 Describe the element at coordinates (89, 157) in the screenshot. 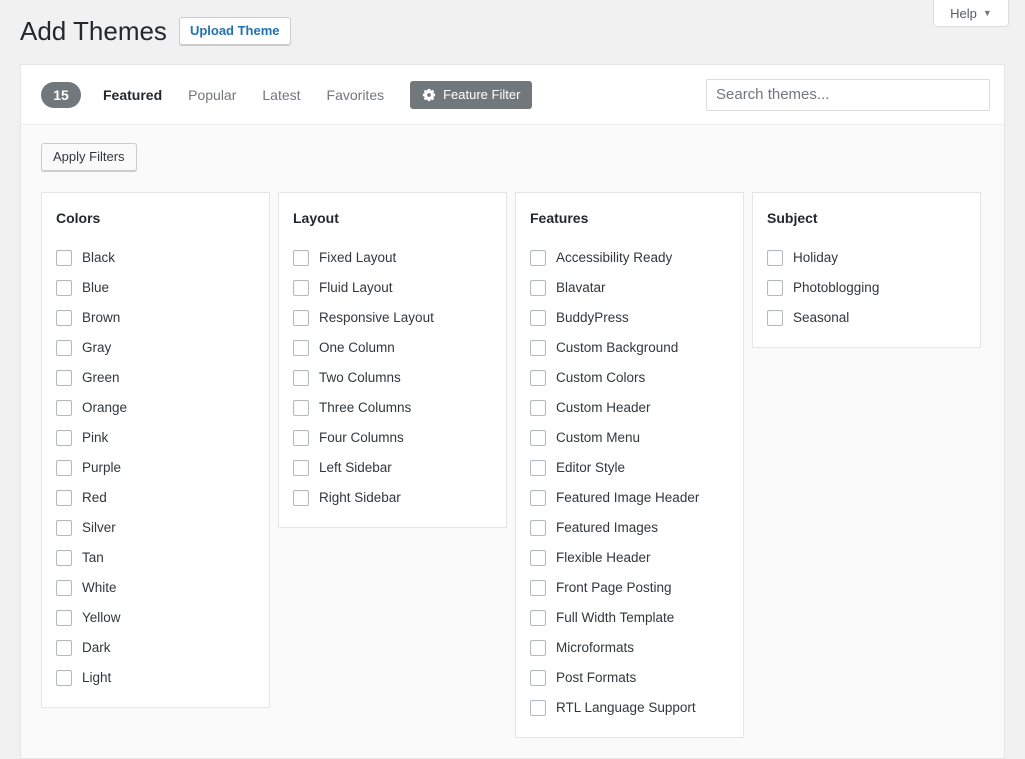

I see `apply-filters-button: Apply Filters` at that location.